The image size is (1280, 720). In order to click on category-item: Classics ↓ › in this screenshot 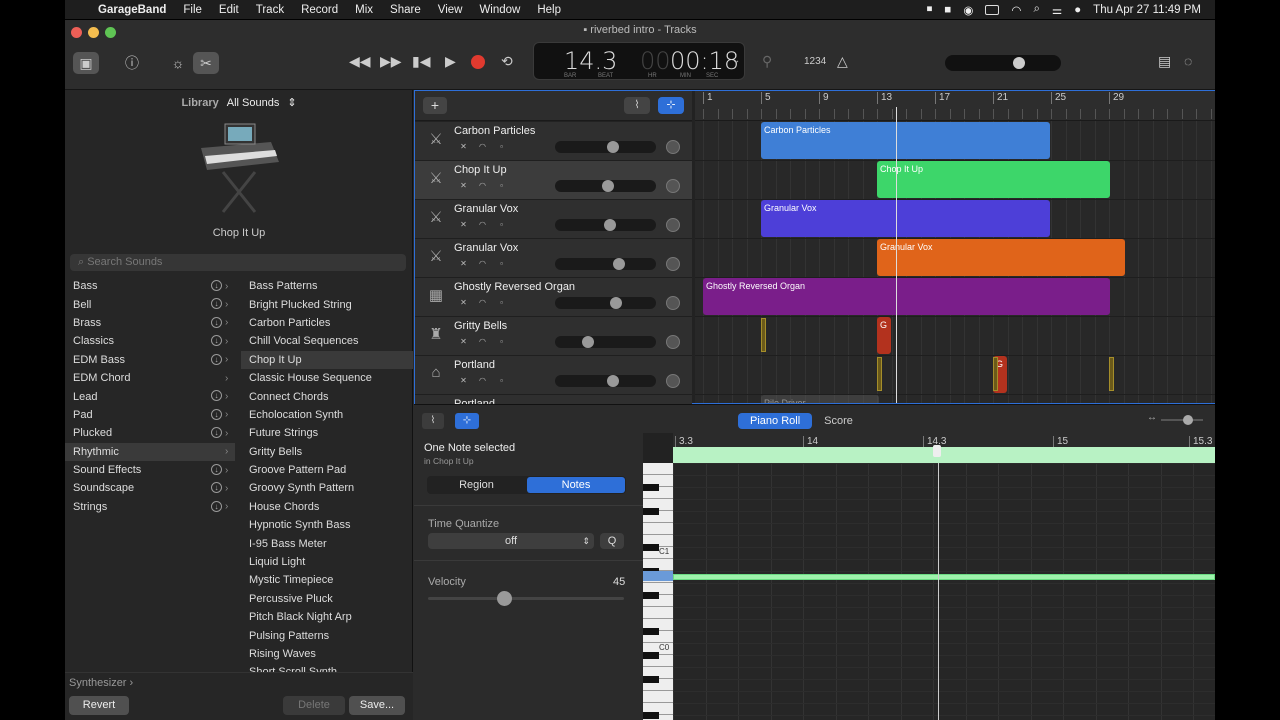, I will do `click(150, 341)`.